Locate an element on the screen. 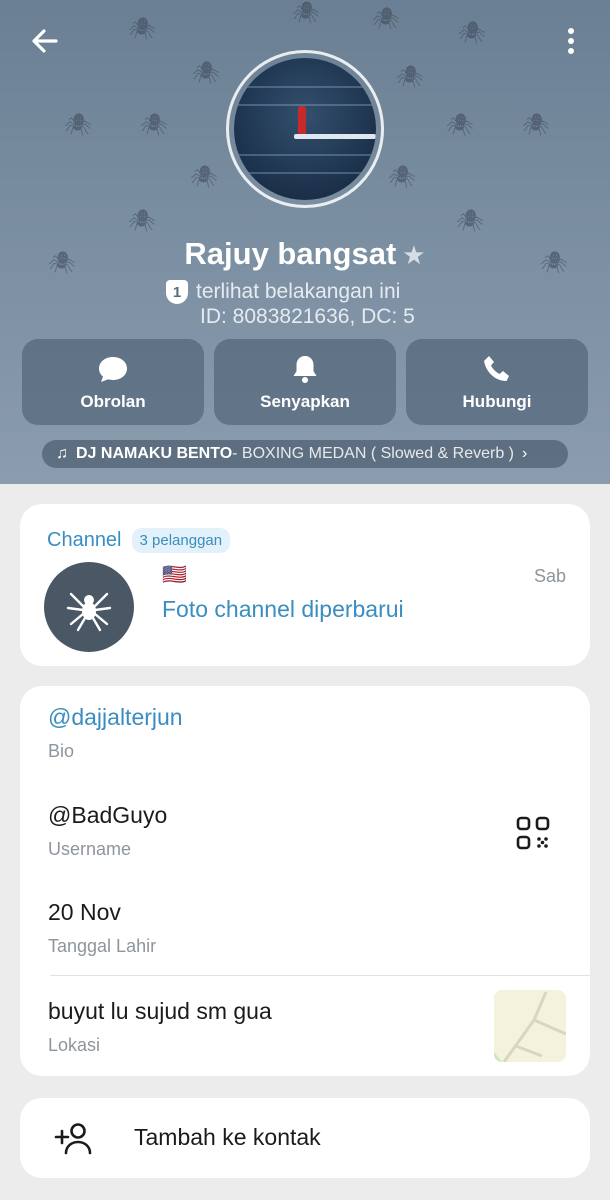 This screenshot has height=1200, width=610. music-note-icon: ♫ is located at coordinates (62, 453).